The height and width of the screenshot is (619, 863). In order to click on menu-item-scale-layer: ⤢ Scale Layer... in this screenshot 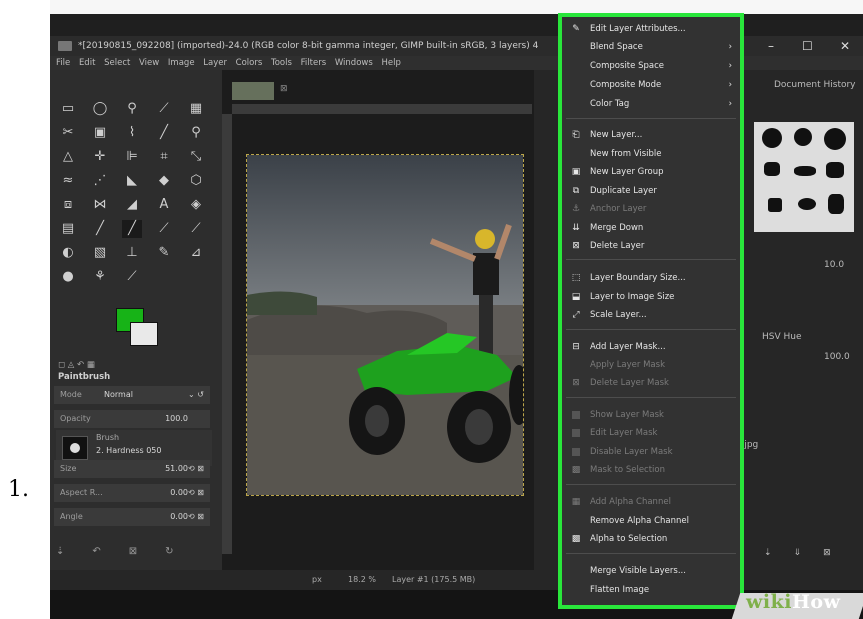, I will do `click(651, 315)`.